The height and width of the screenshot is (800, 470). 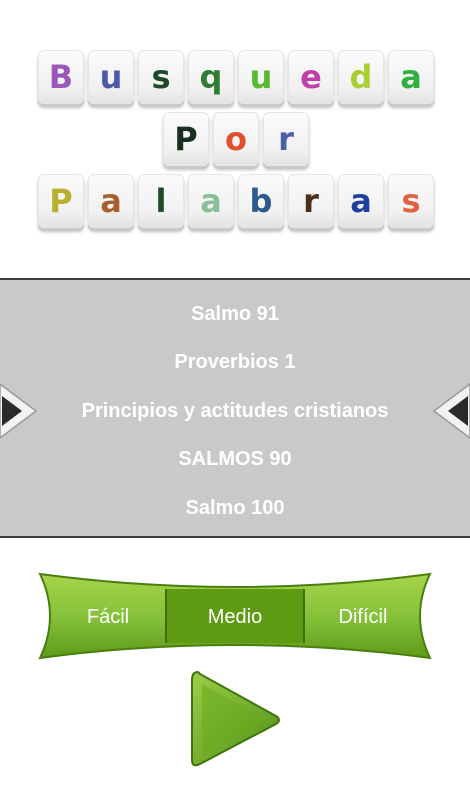 I want to click on title-letter: q, so click(x=211, y=77).